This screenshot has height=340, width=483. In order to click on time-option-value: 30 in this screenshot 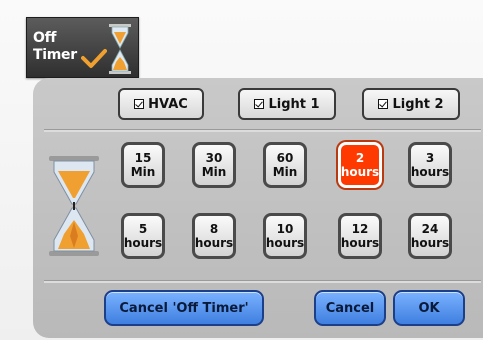, I will do `click(214, 158)`.